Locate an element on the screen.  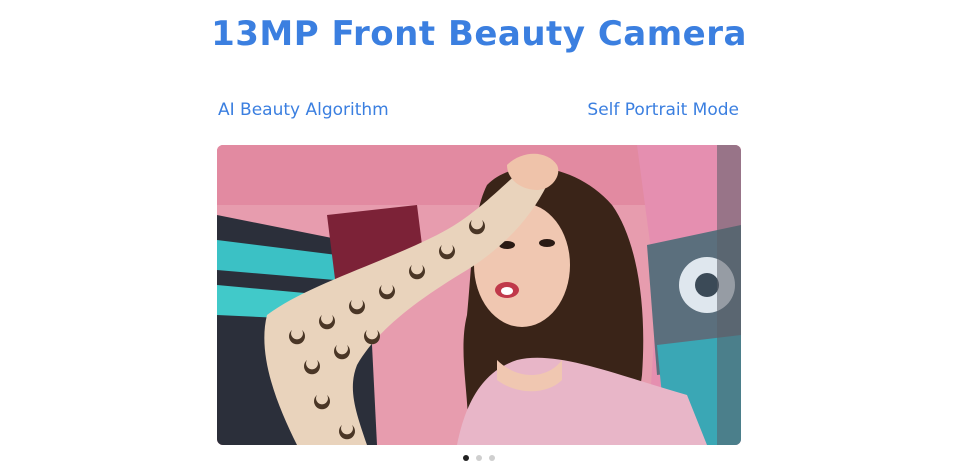
section-title: 13MP Front Beauty Camera is located at coordinates (479, 34).